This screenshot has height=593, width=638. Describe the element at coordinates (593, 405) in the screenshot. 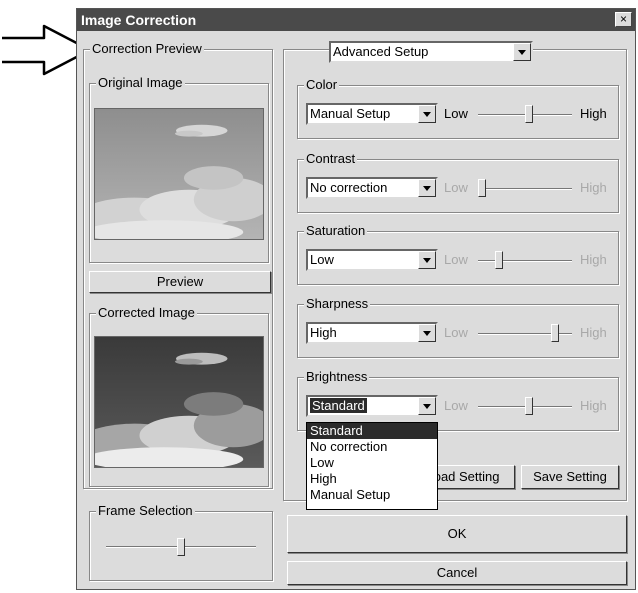

I see `brightness-high-label: High` at that location.